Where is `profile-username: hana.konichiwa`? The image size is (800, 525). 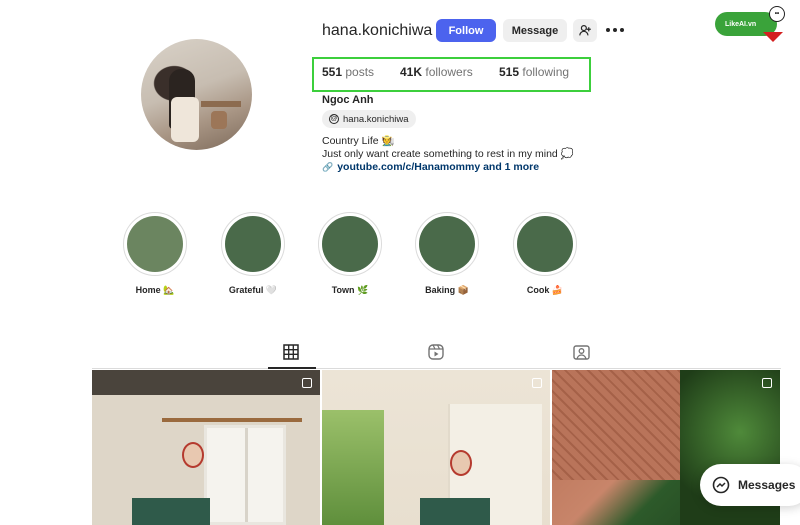
profile-username: hana.konichiwa is located at coordinates (377, 30).